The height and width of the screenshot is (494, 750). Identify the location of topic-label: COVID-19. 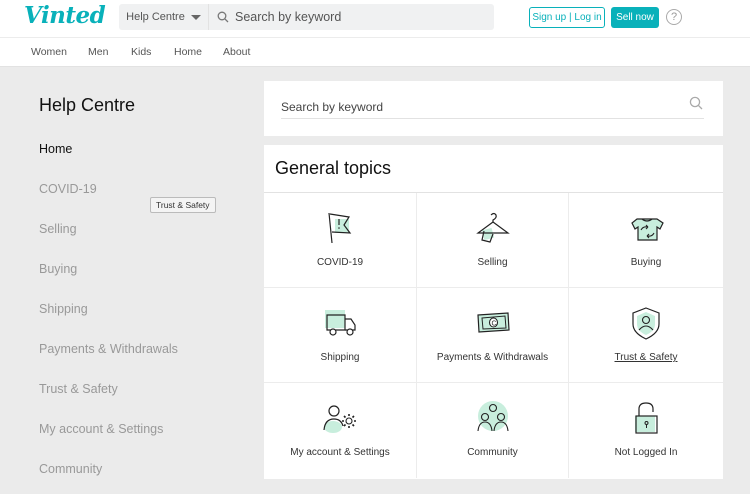
(340, 262).